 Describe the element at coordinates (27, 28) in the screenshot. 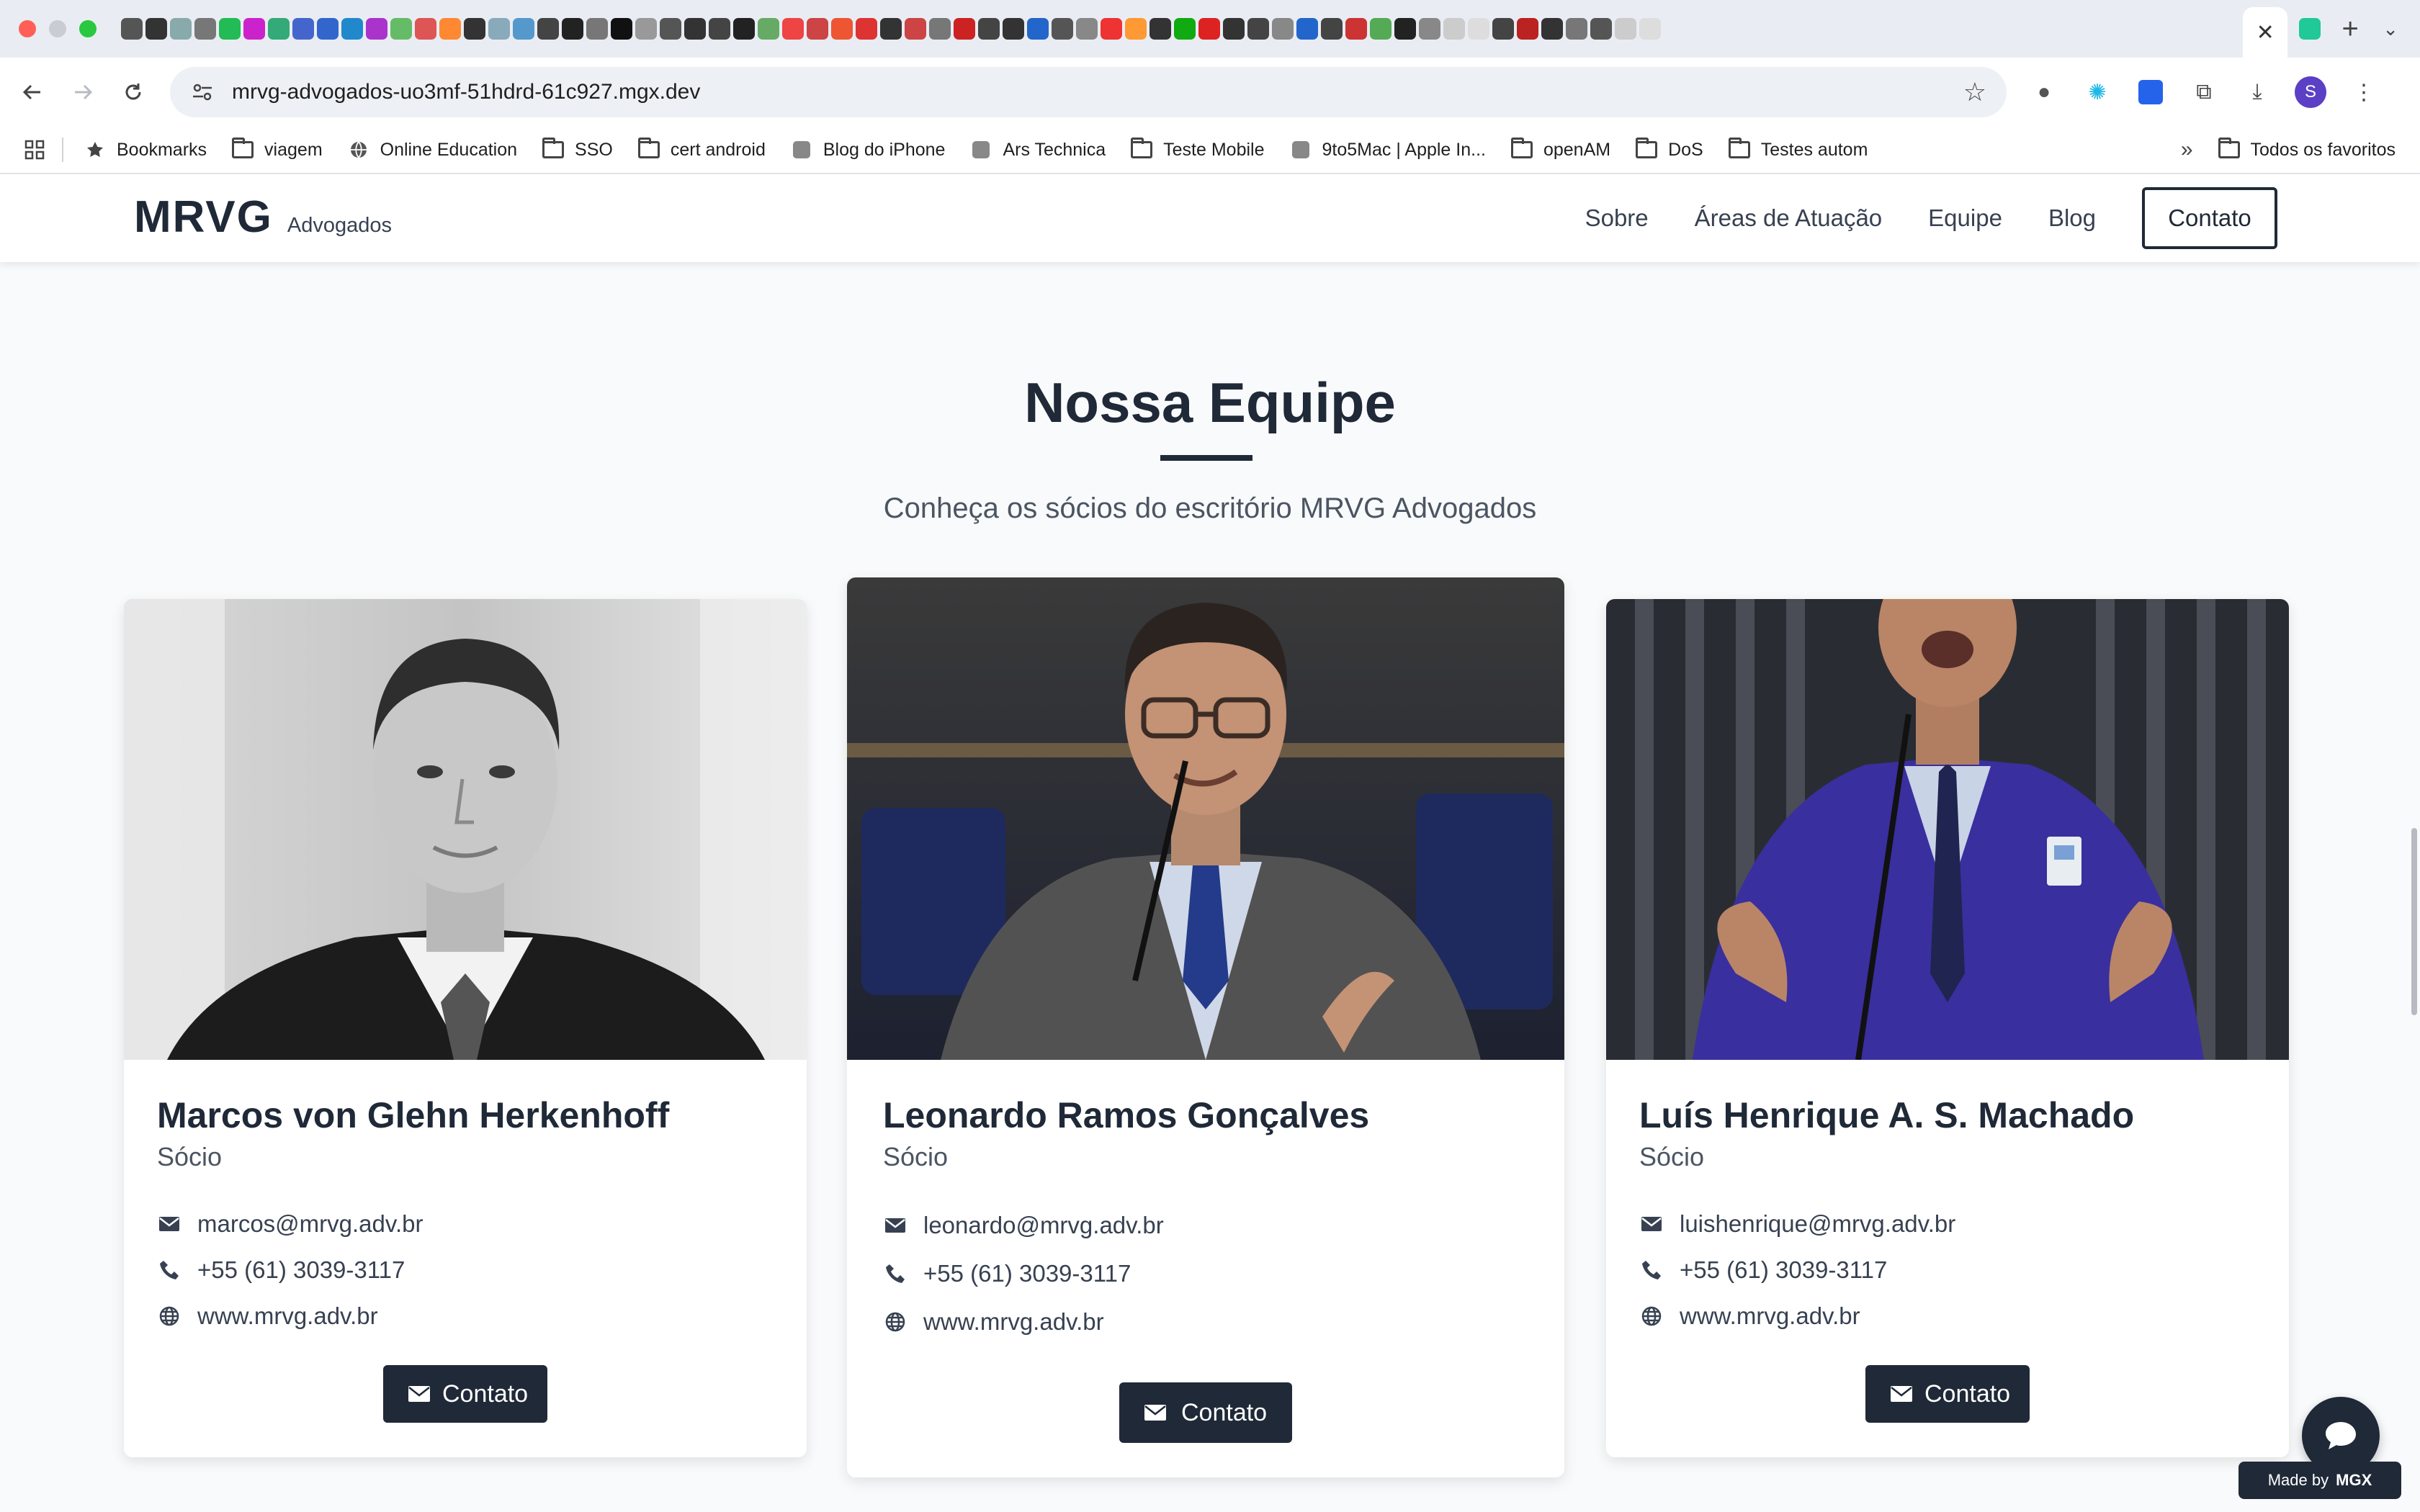

I see `close-window-button` at that location.